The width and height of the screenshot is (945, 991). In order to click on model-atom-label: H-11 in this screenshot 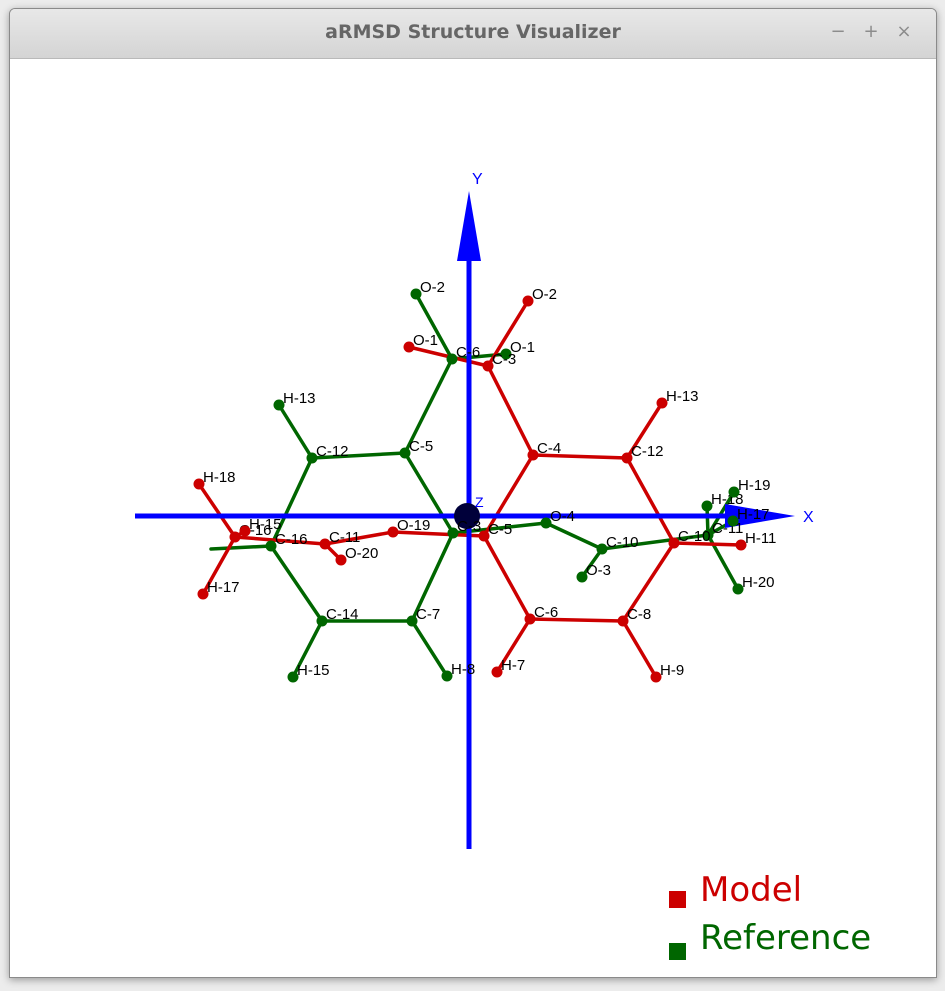, I will do `click(760, 538)`.